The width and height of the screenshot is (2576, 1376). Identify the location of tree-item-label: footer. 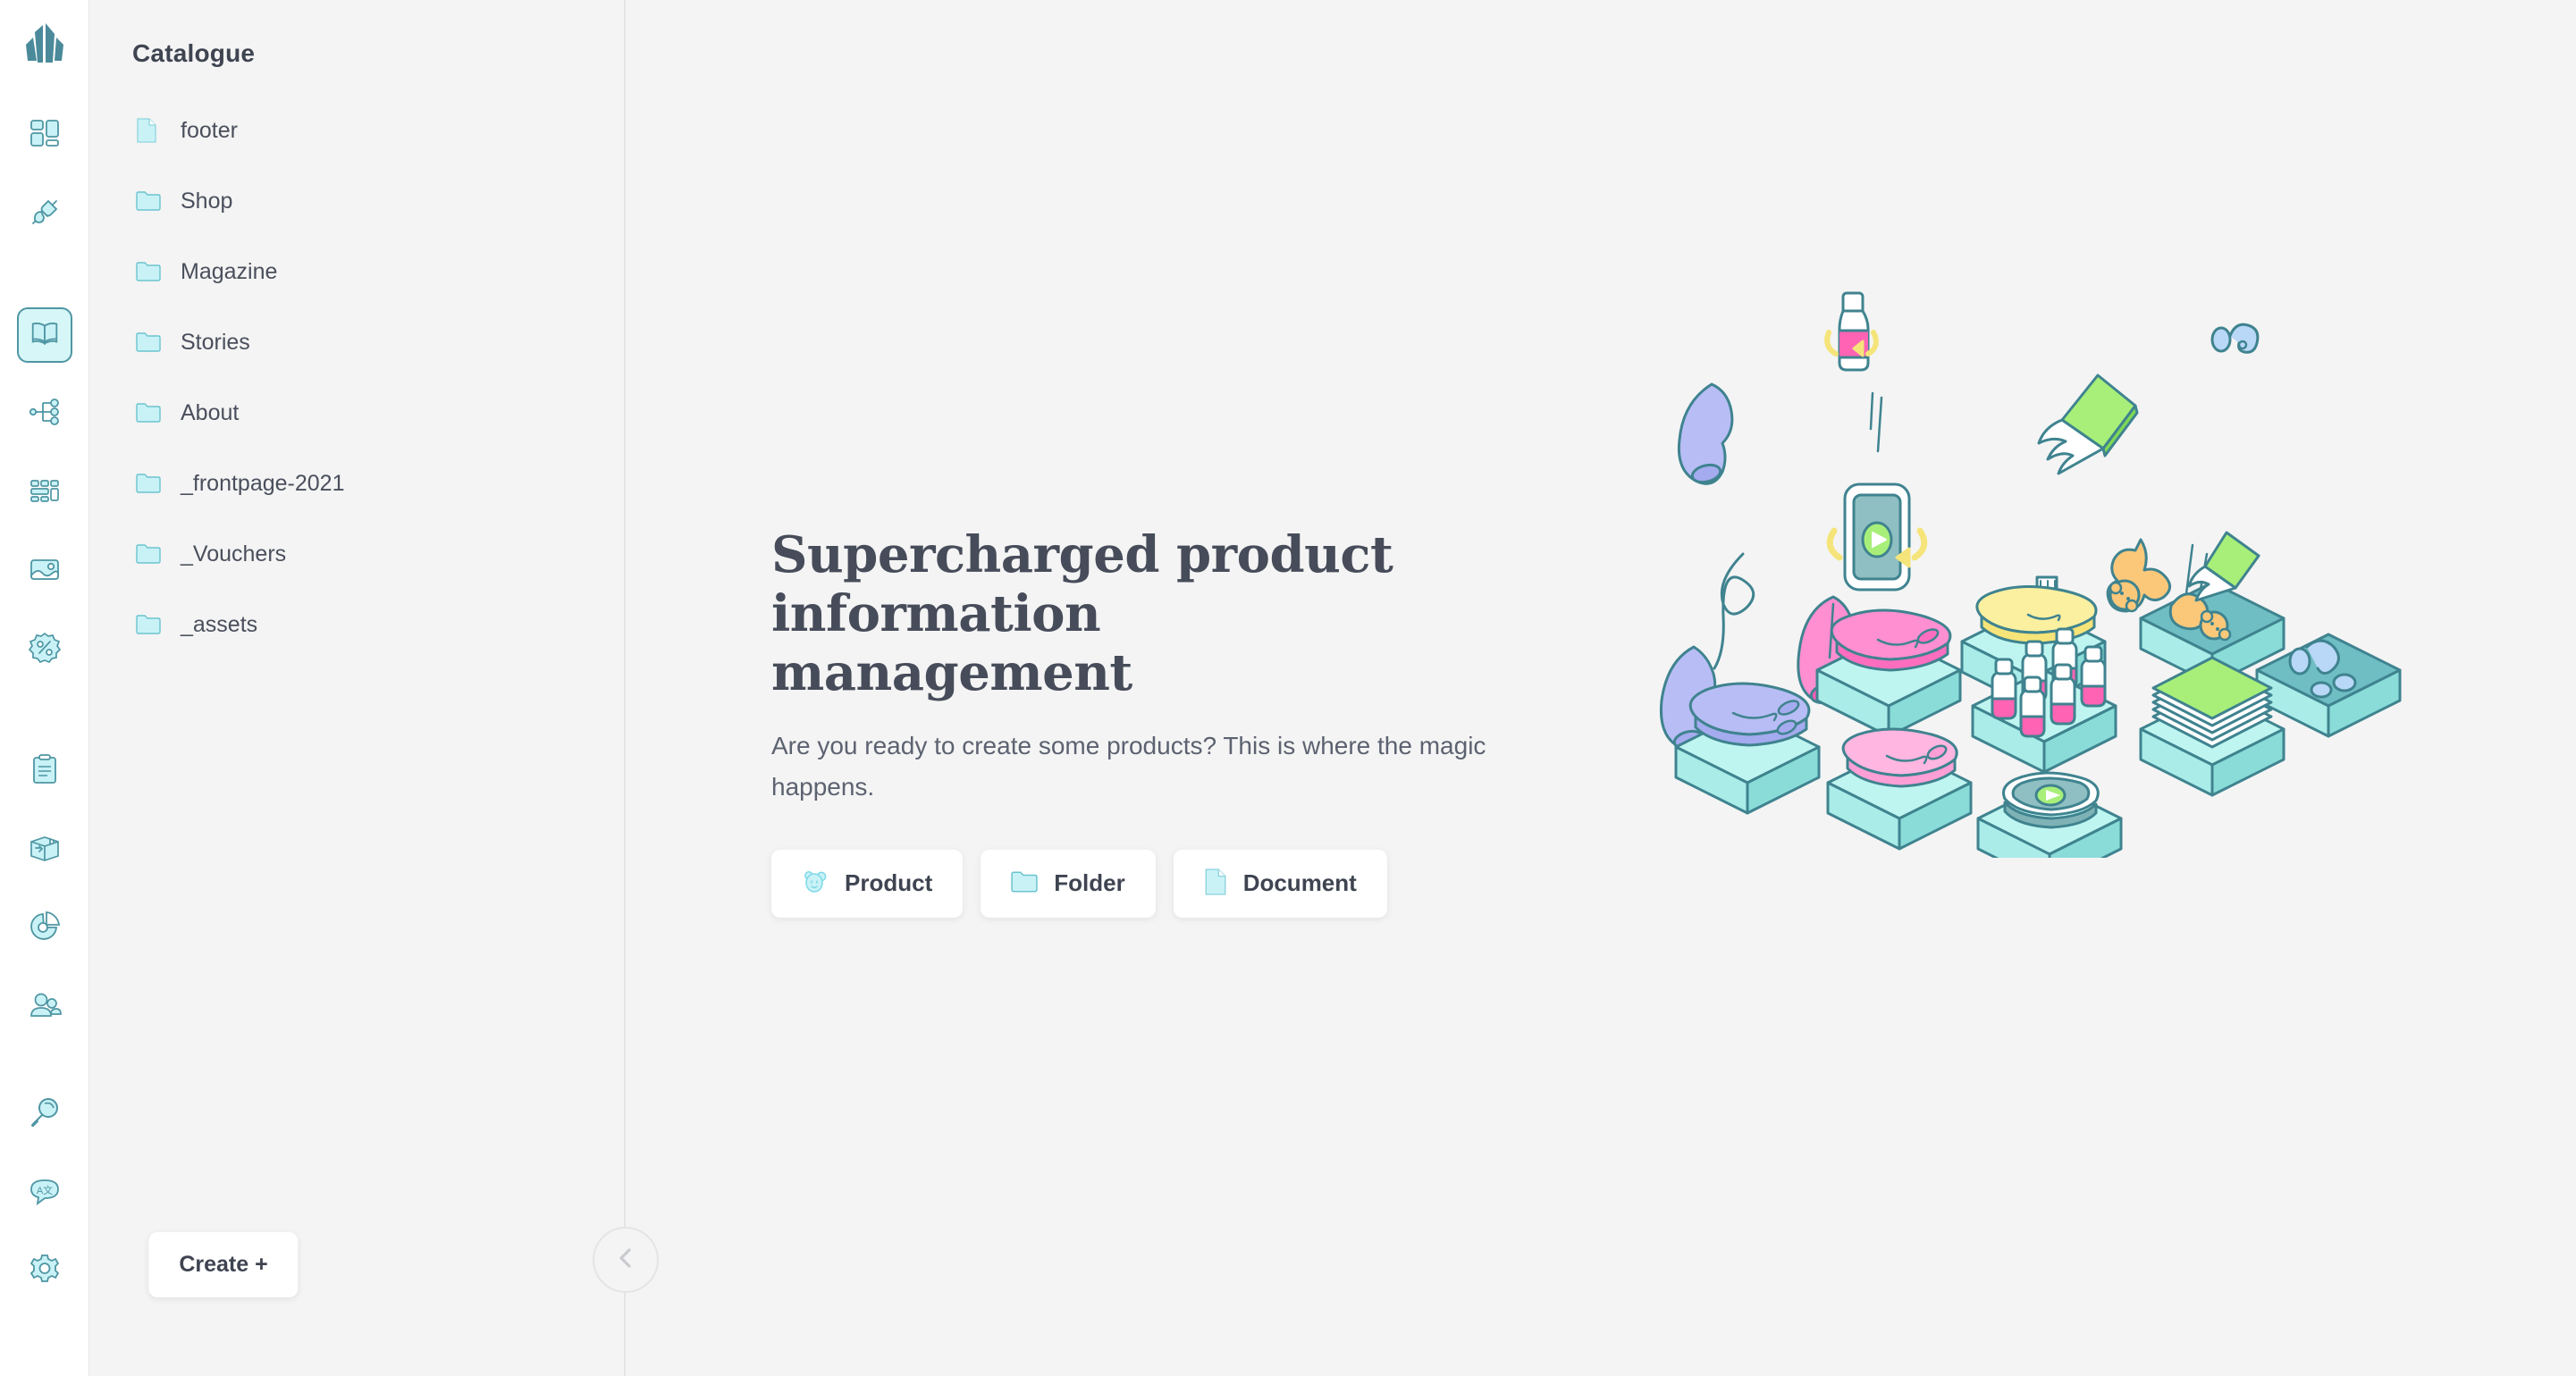
(210, 130).